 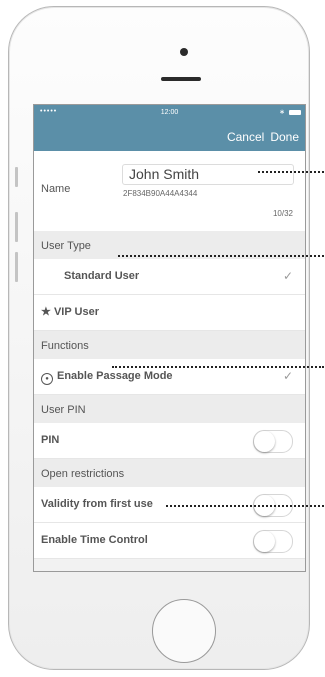 What do you see at coordinates (47, 379) in the screenshot?
I see `lock-icon: ●` at bounding box center [47, 379].